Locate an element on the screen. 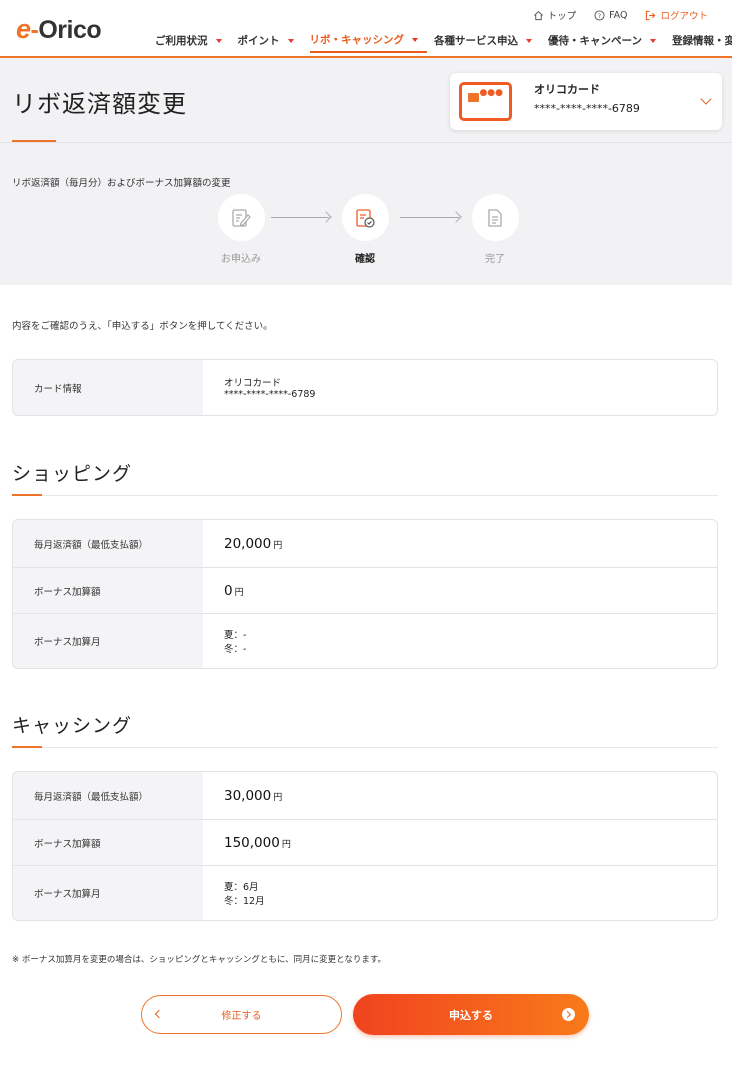 The height and width of the screenshot is (1071, 732). table-row: ボーナス加算月 夏：6月 冬：12月 is located at coordinates (365, 892).